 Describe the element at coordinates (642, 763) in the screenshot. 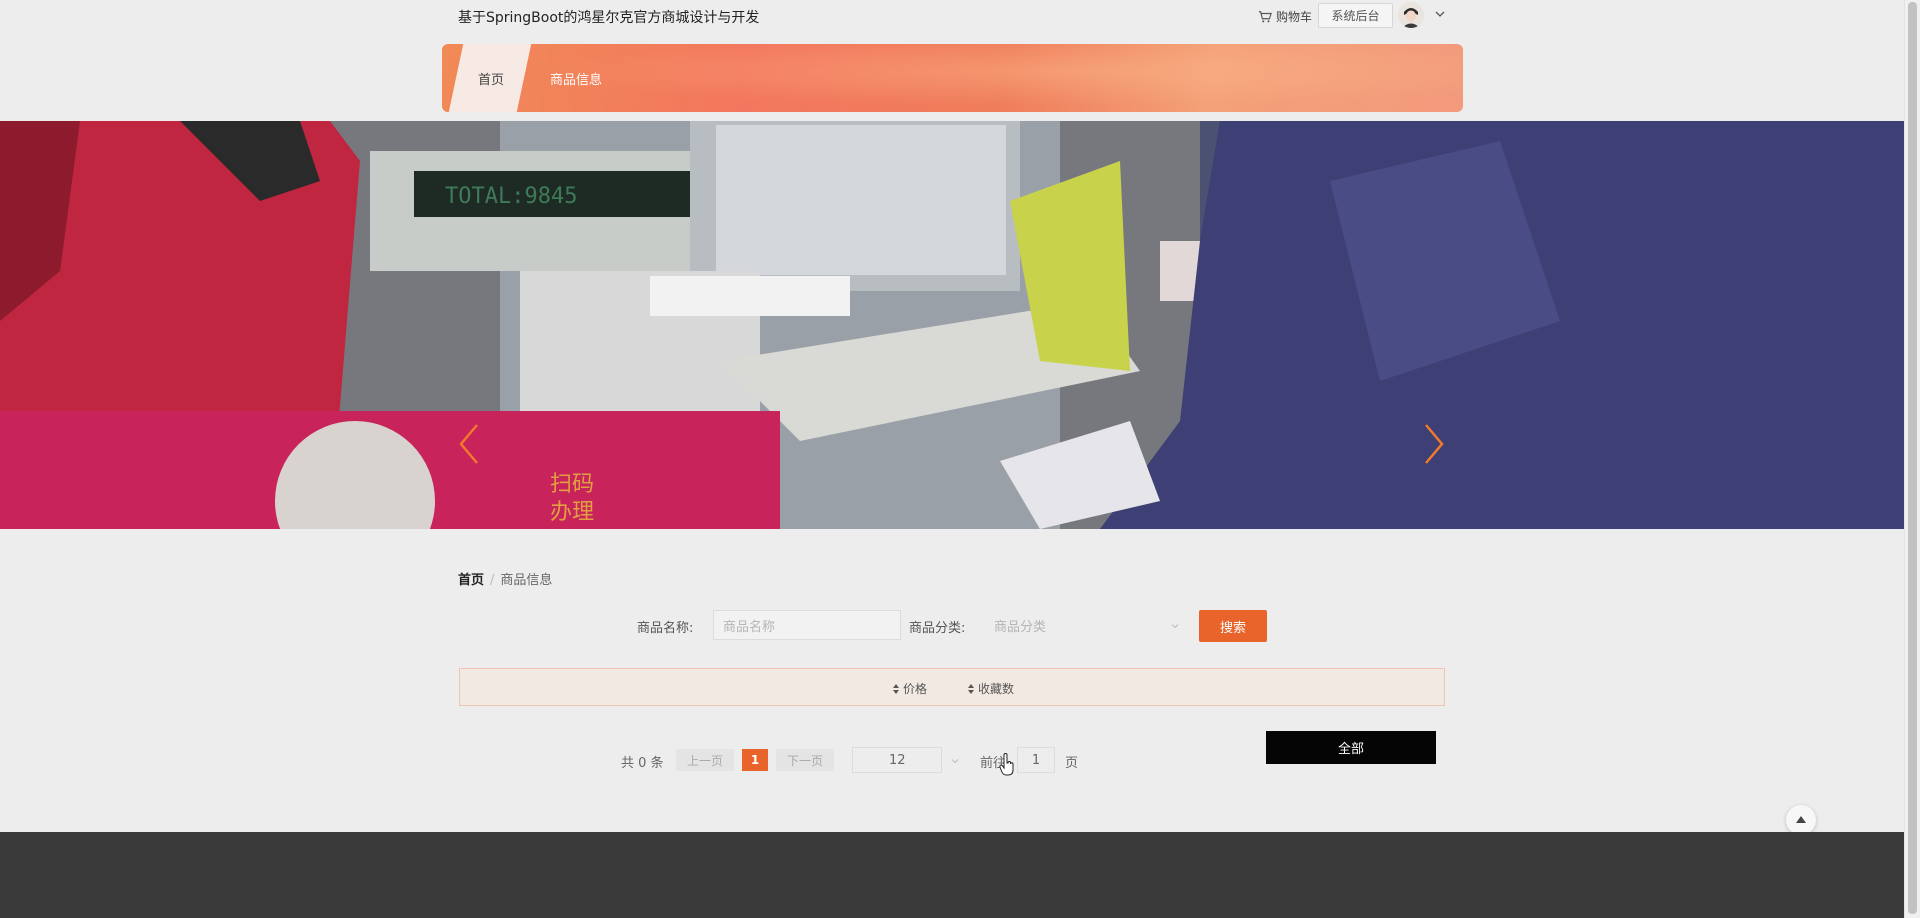

I see `pagination-total: 共 0 条` at that location.